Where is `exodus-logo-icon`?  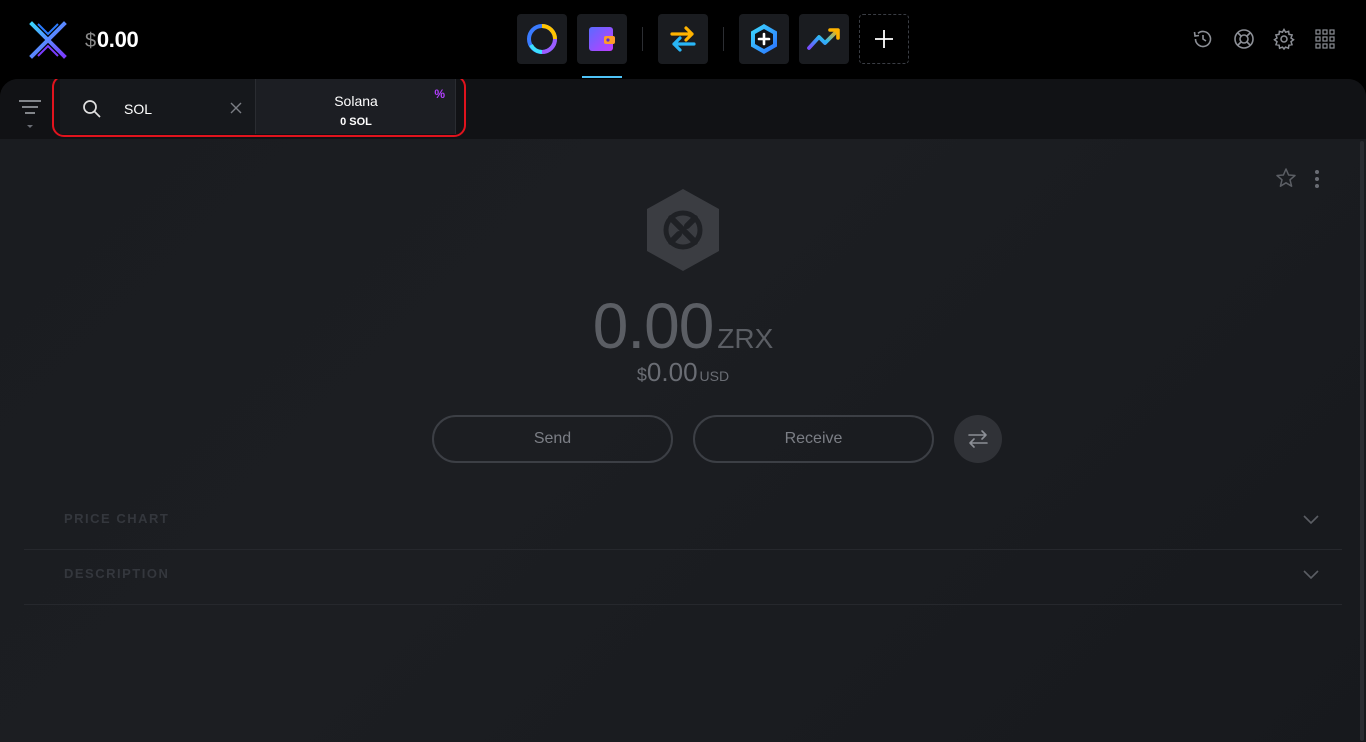
exodus-logo-icon is located at coordinates (48, 40).